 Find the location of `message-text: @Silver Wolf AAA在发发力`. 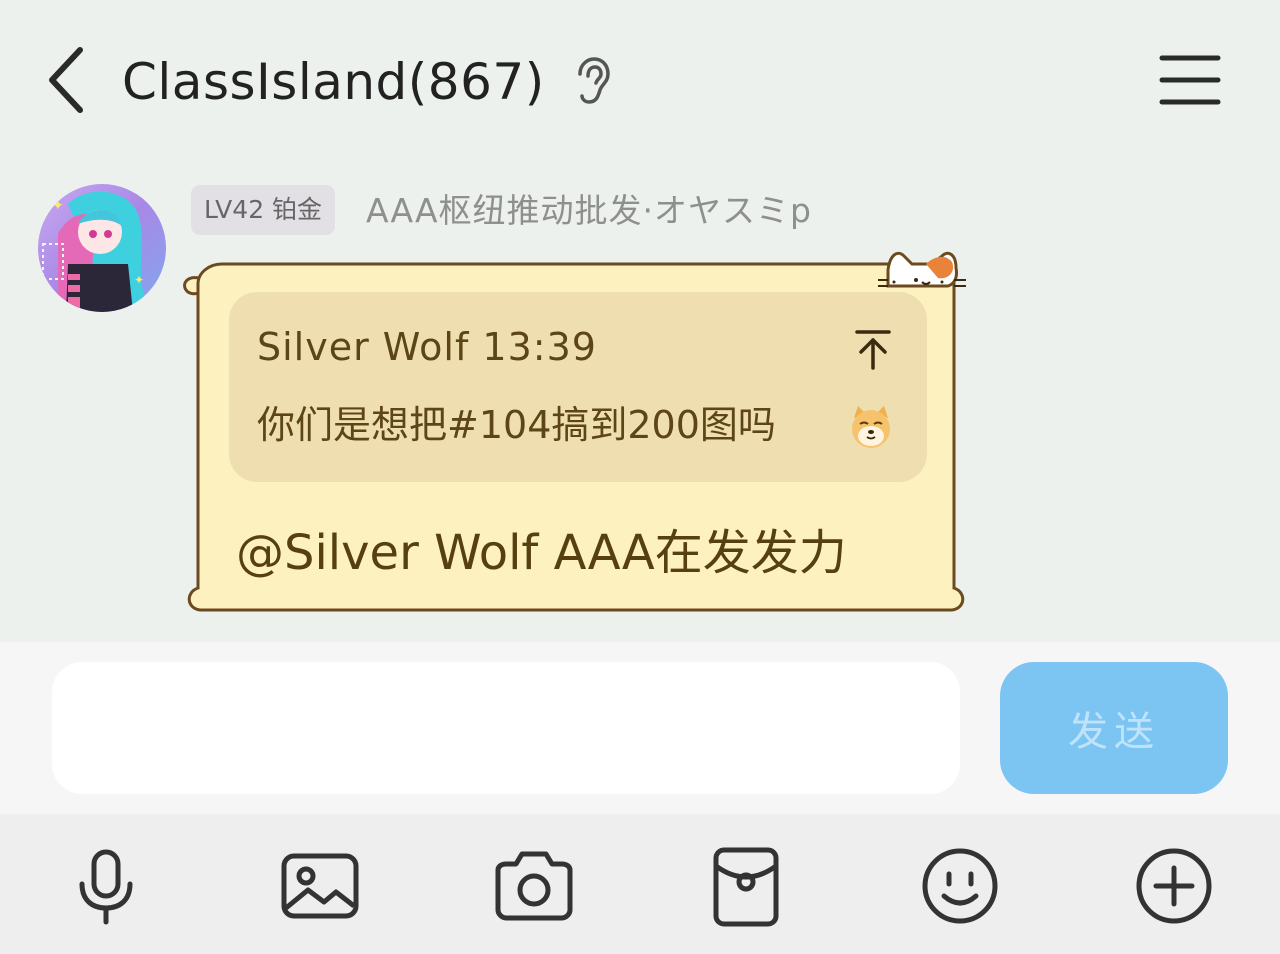

message-text: @Silver Wolf AAA在发发力 is located at coordinates (541, 553).